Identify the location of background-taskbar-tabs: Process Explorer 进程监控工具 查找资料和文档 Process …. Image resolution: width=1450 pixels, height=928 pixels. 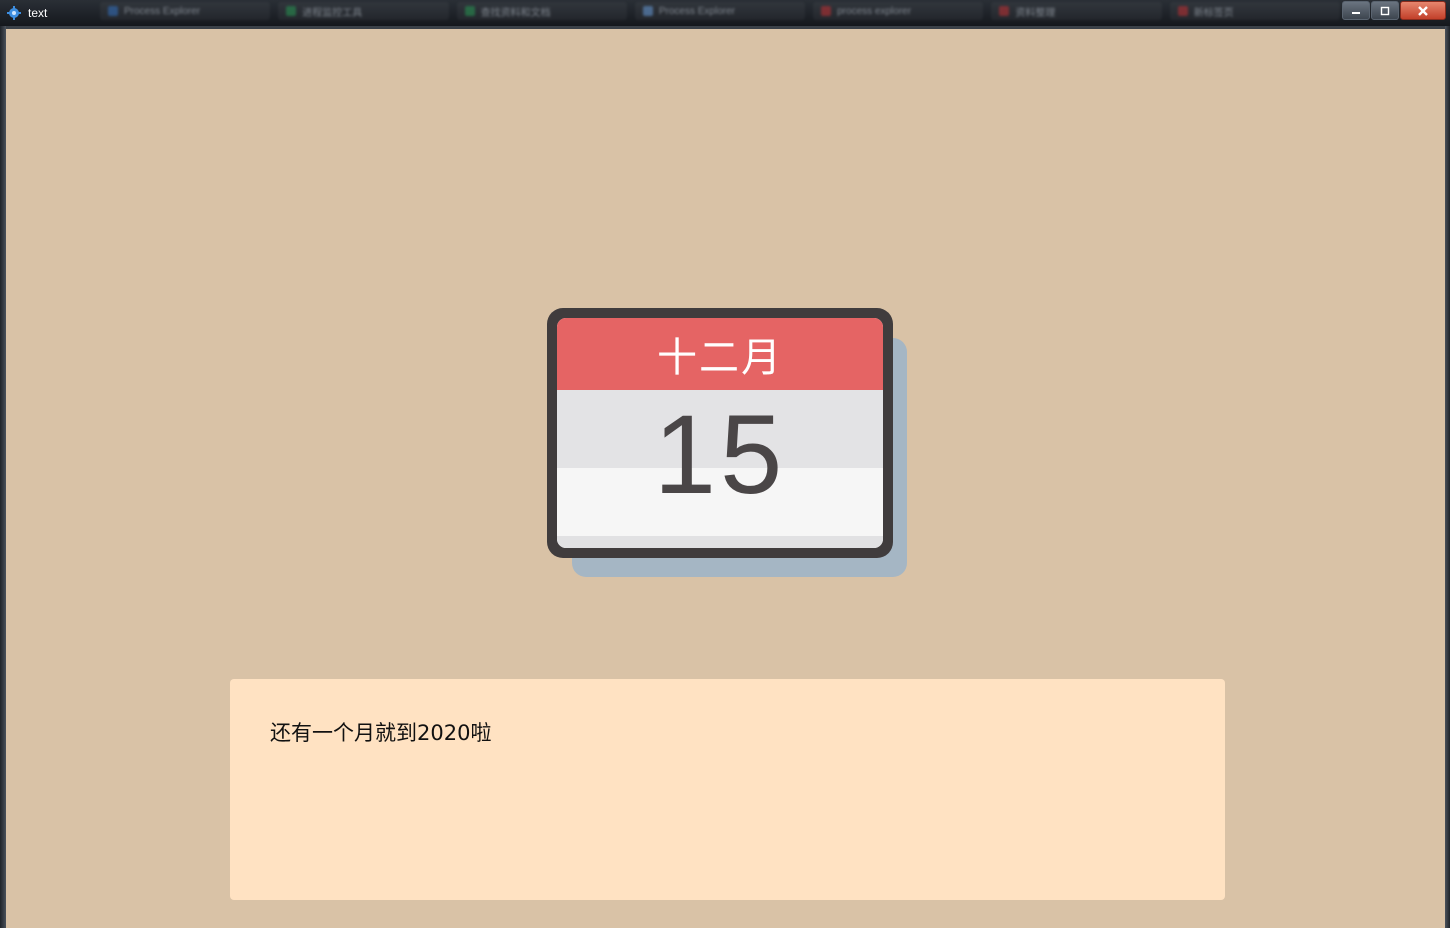
(720, 12).